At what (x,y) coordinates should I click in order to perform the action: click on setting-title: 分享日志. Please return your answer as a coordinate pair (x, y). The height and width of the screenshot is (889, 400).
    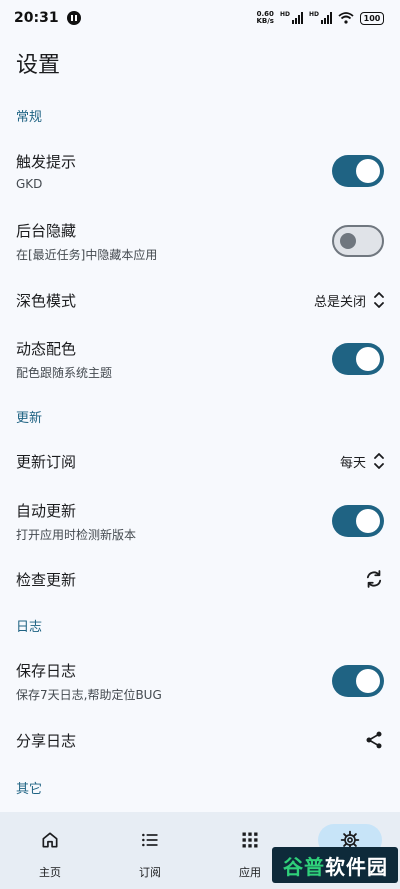
    Looking at the image, I should click on (46, 740).